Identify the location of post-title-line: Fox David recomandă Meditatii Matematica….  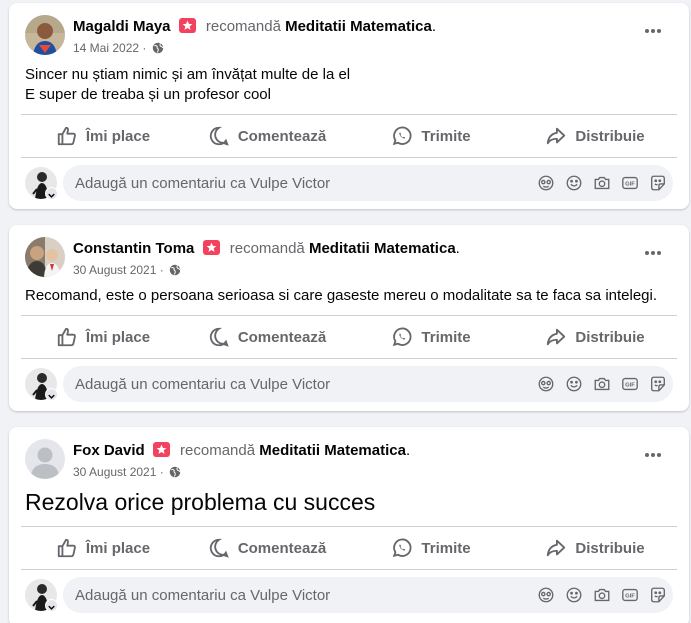
(241, 451).